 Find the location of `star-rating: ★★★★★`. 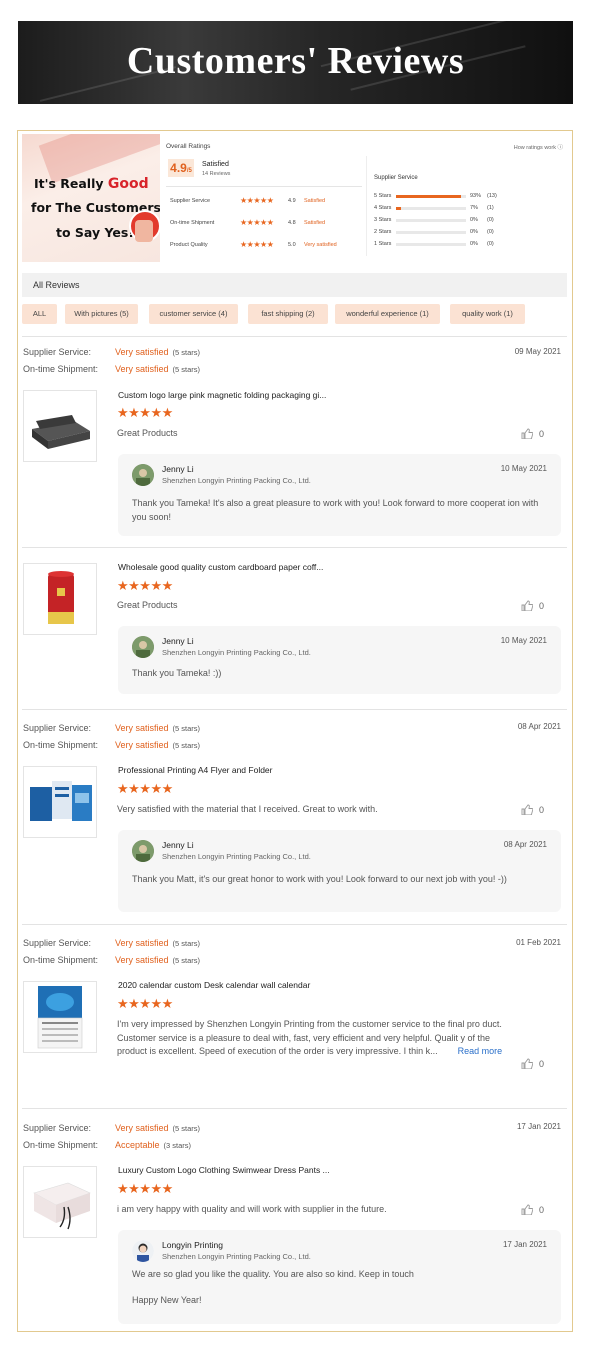

star-rating: ★★★★★ is located at coordinates (257, 244).